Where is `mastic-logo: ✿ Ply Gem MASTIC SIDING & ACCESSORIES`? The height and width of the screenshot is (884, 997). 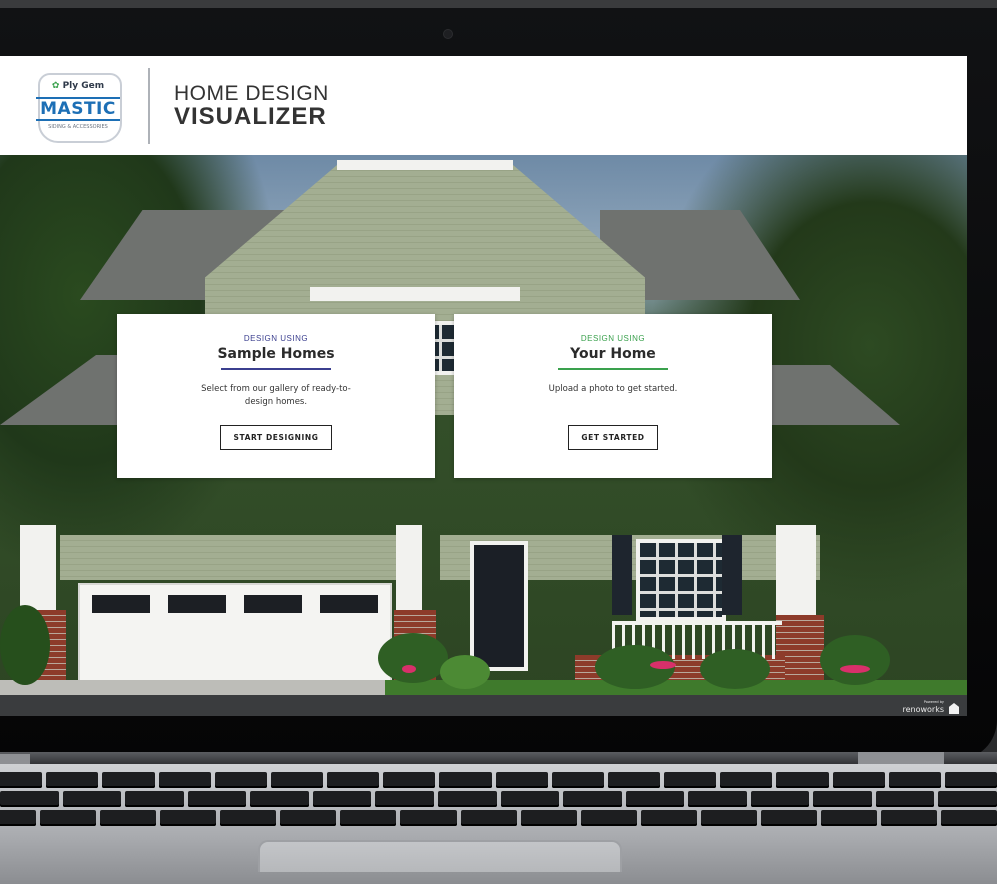 mastic-logo: ✿ Ply Gem MASTIC SIDING & ACCESSORIES is located at coordinates (78, 106).